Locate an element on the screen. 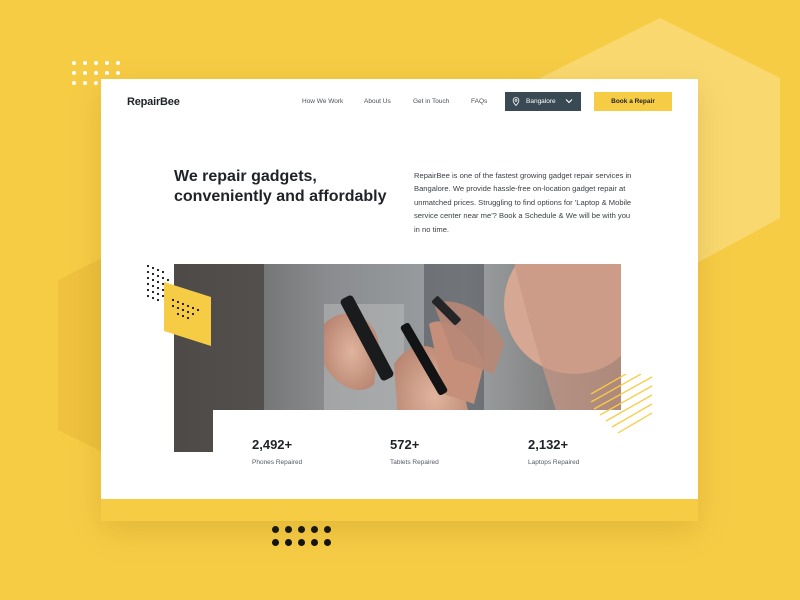  stat-label: Tablets Repaired is located at coordinates (414, 462).